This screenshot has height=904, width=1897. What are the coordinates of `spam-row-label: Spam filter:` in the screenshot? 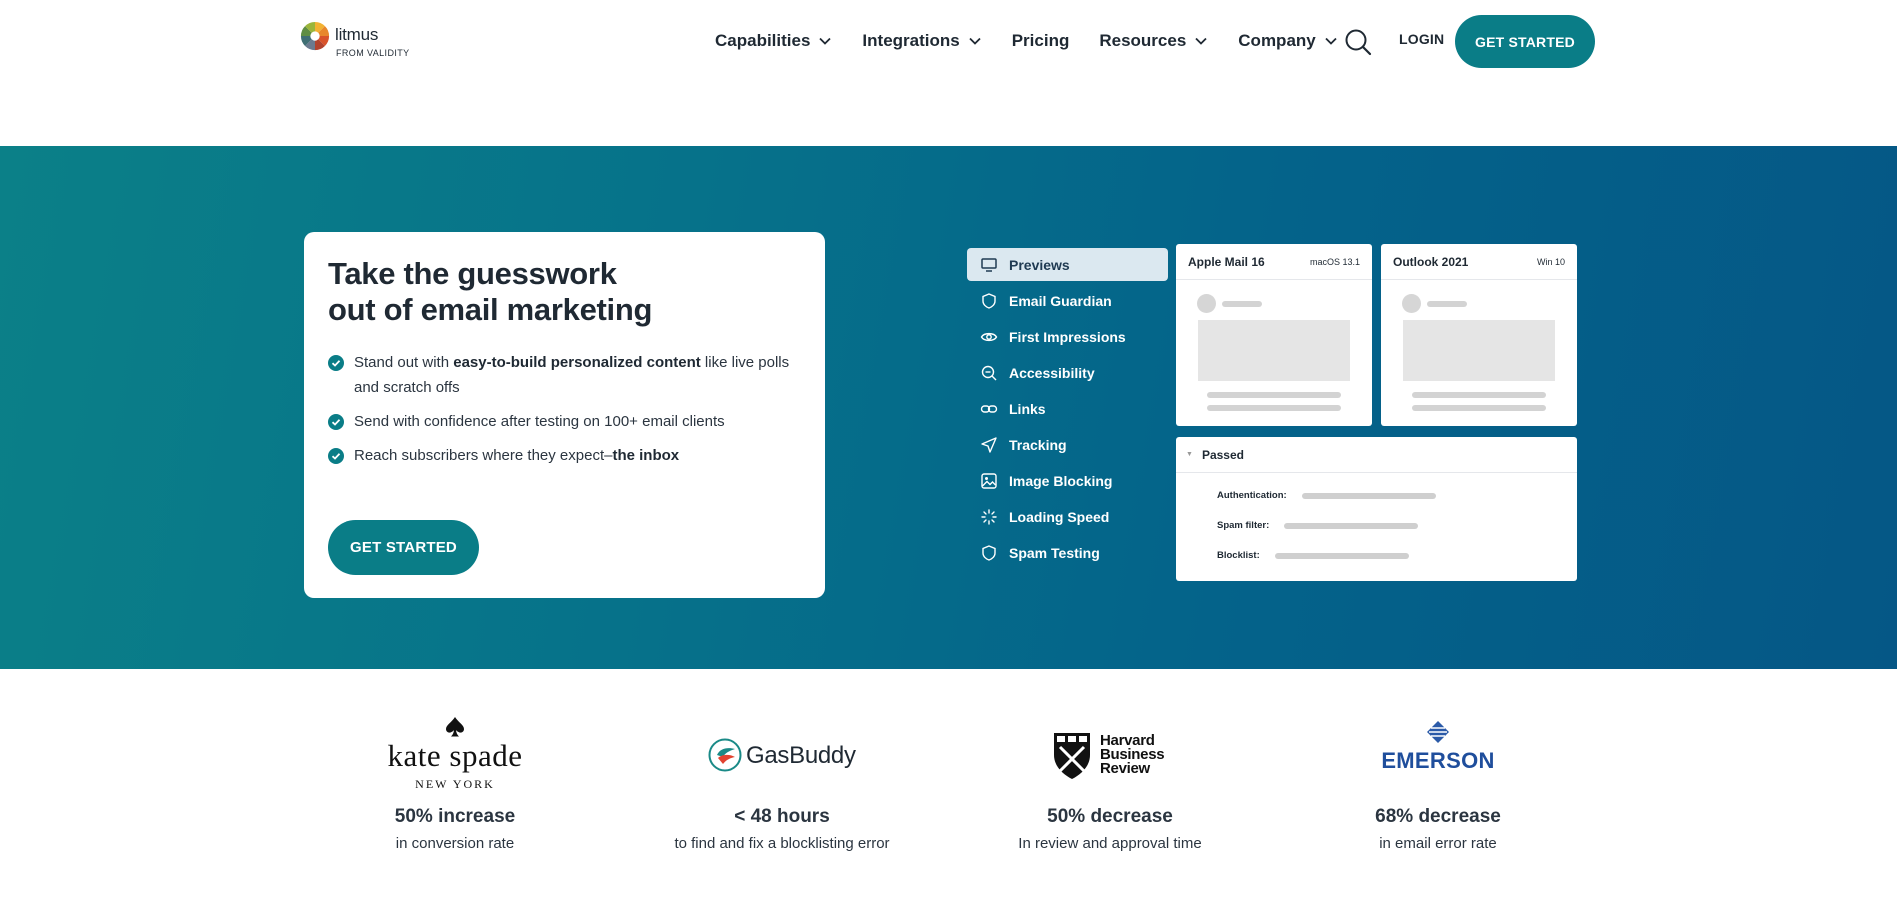 It's located at (1243, 525).